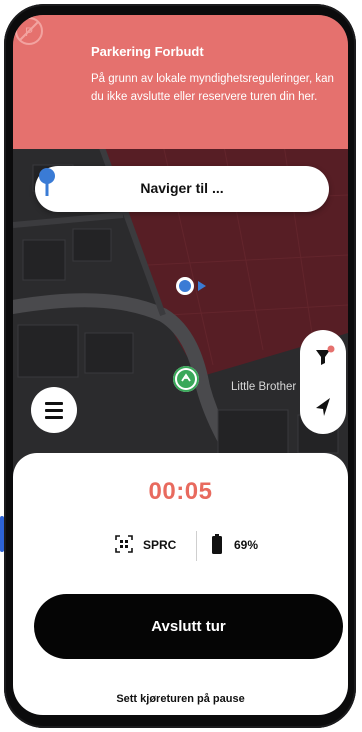  What do you see at coordinates (180, 491) in the screenshot?
I see `trip-timer: 00:05` at bounding box center [180, 491].